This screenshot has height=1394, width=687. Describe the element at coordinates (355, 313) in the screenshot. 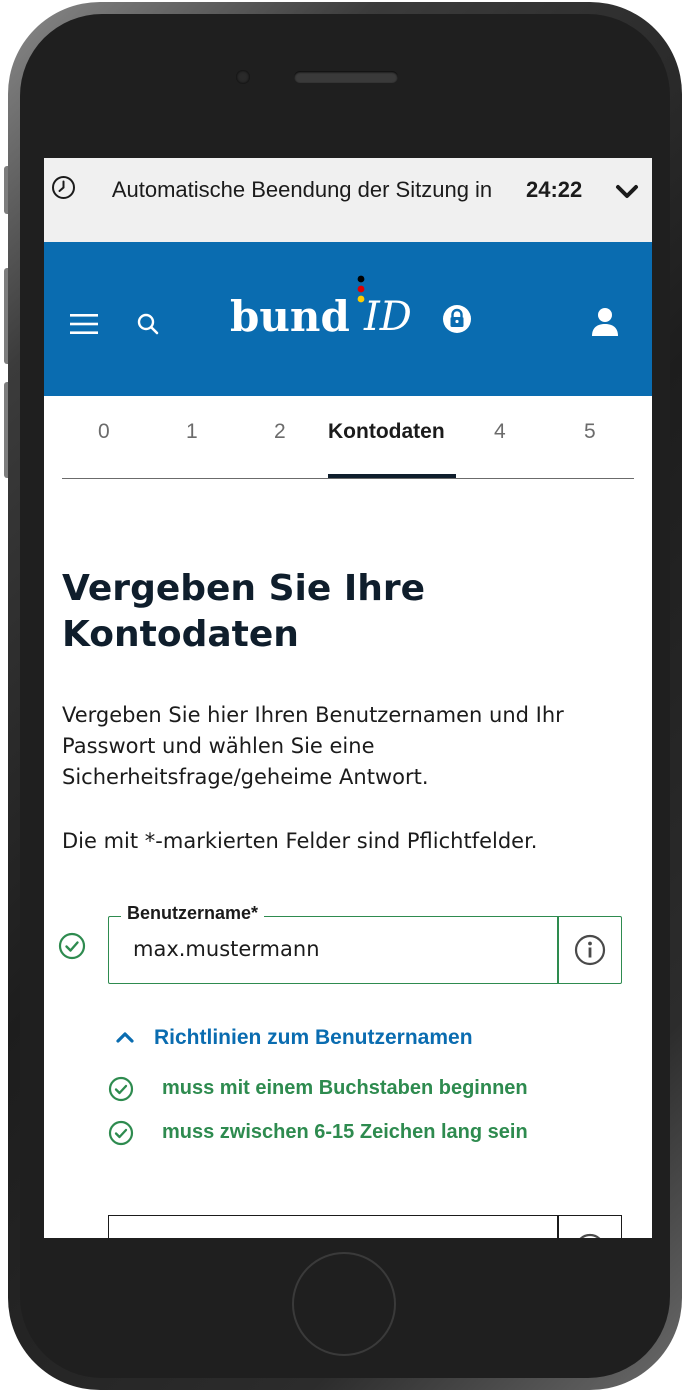

I see `bundid-logo: bund ID` at that location.